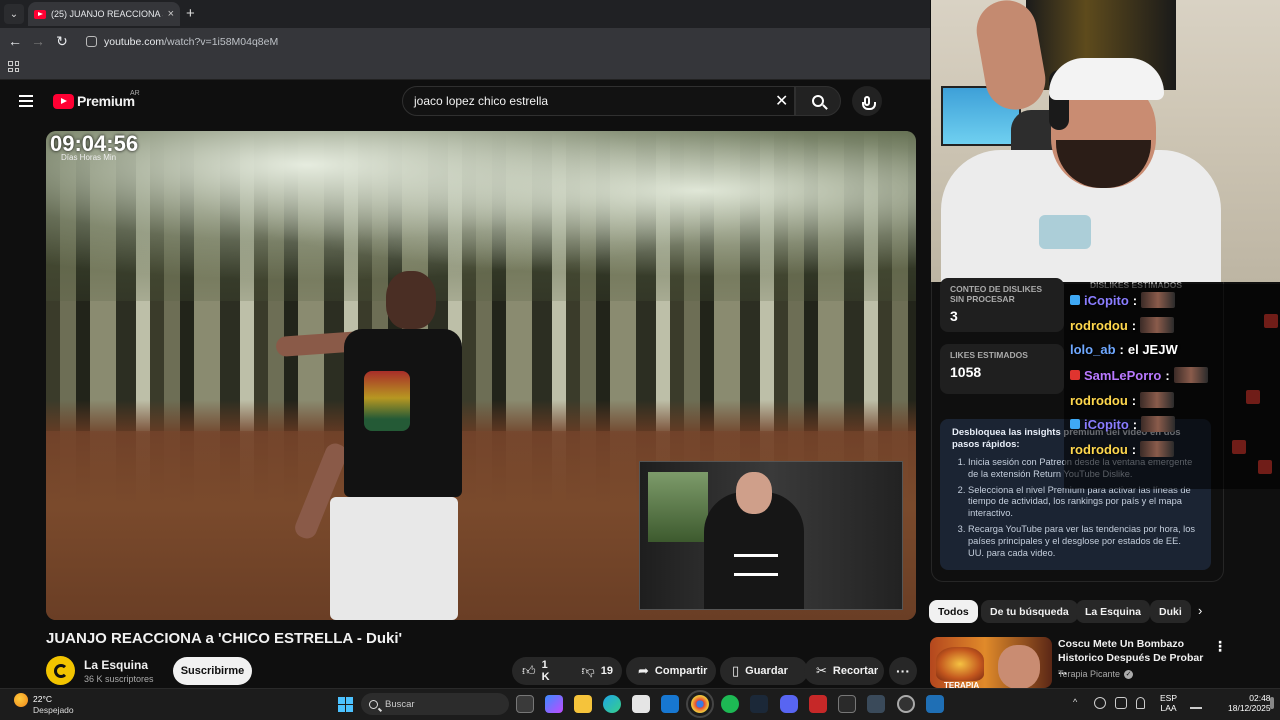  What do you see at coordinates (612, 704) in the screenshot?
I see `edge-icon` at bounding box center [612, 704].